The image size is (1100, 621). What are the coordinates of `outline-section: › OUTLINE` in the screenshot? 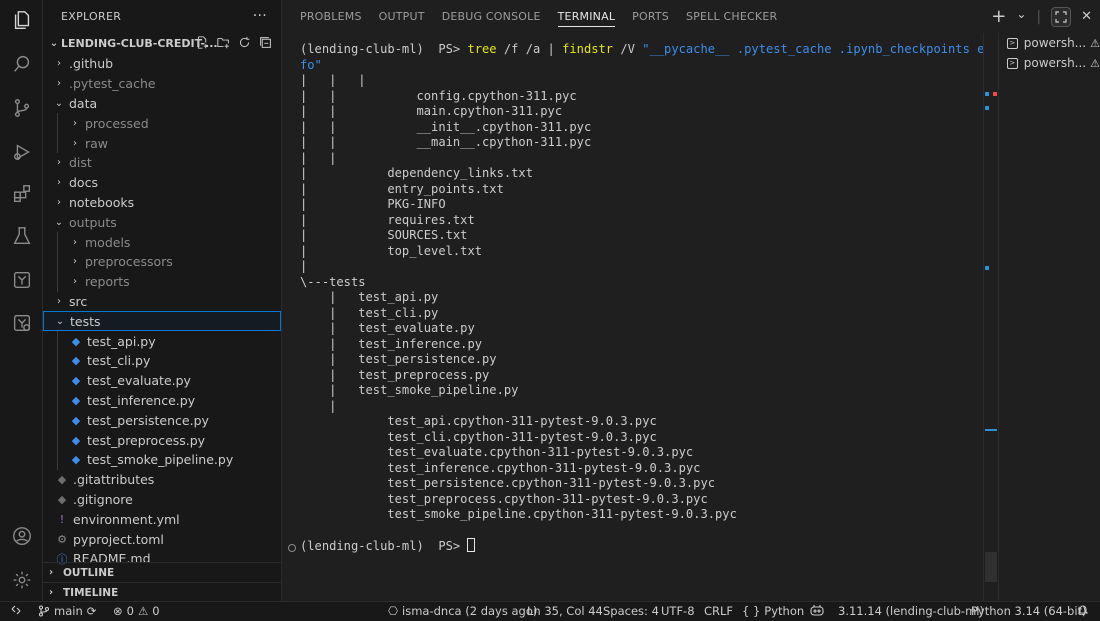 It's located at (162, 572).